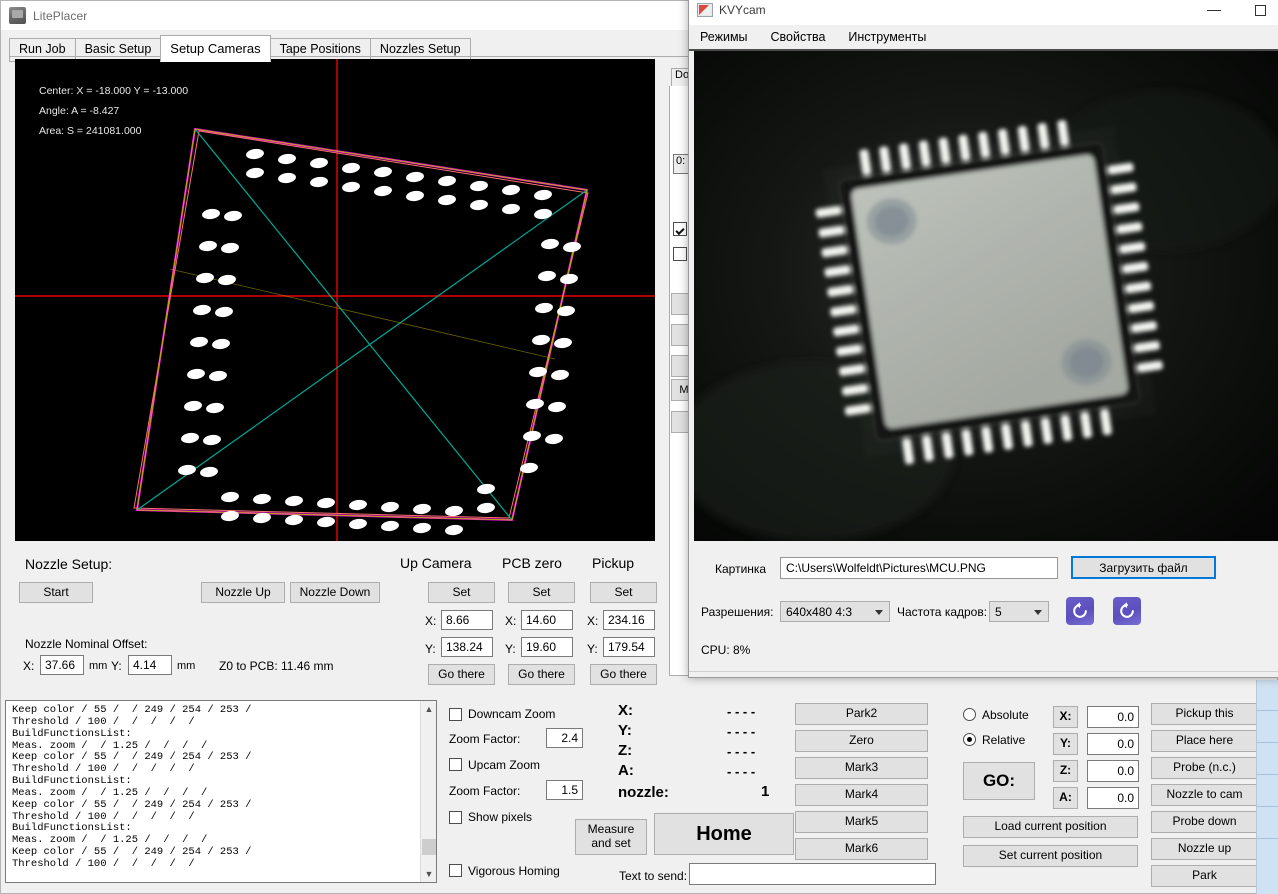 The height and width of the screenshot is (894, 1278). I want to click on go-y-input: 0.0, so click(1113, 744).